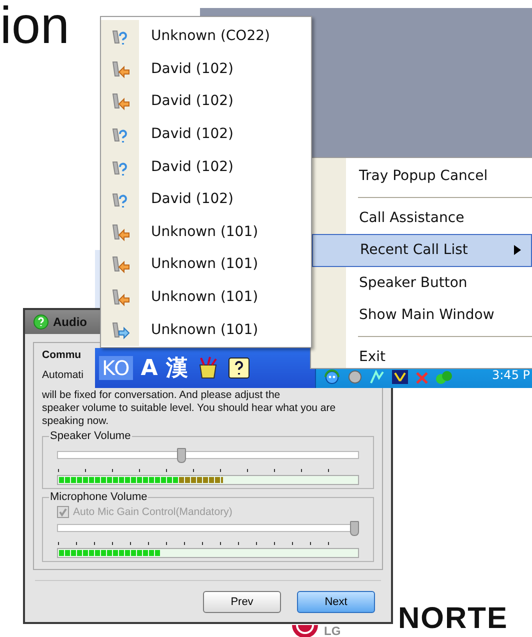  Describe the element at coordinates (242, 602) in the screenshot. I see `prev-button: Prev` at that location.